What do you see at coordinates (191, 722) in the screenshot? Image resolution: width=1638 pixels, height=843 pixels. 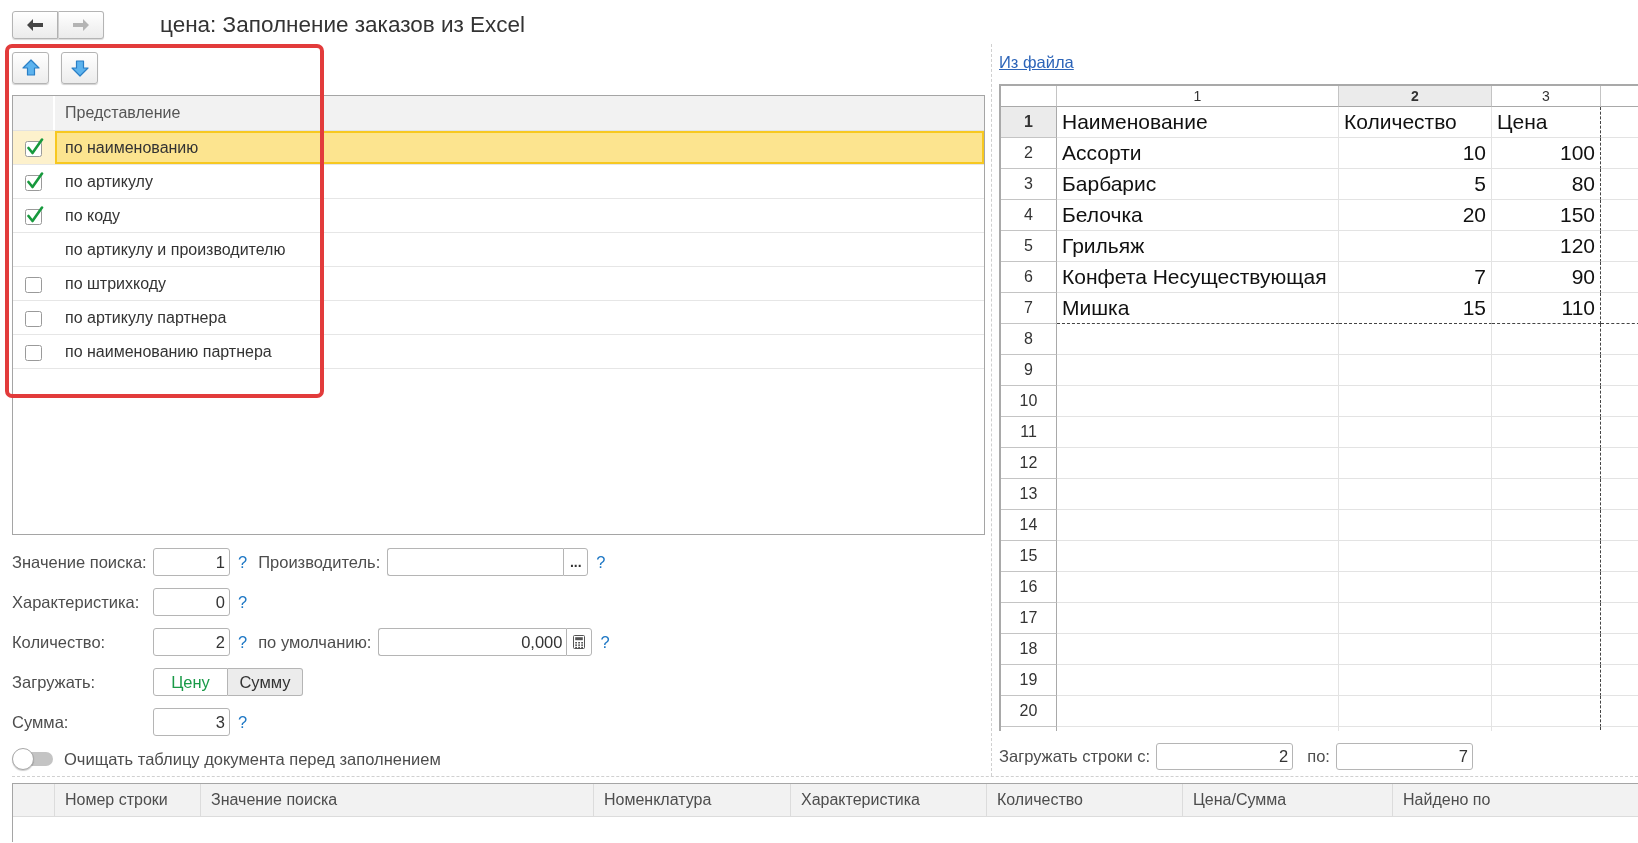 I see `input-field: 3` at bounding box center [191, 722].